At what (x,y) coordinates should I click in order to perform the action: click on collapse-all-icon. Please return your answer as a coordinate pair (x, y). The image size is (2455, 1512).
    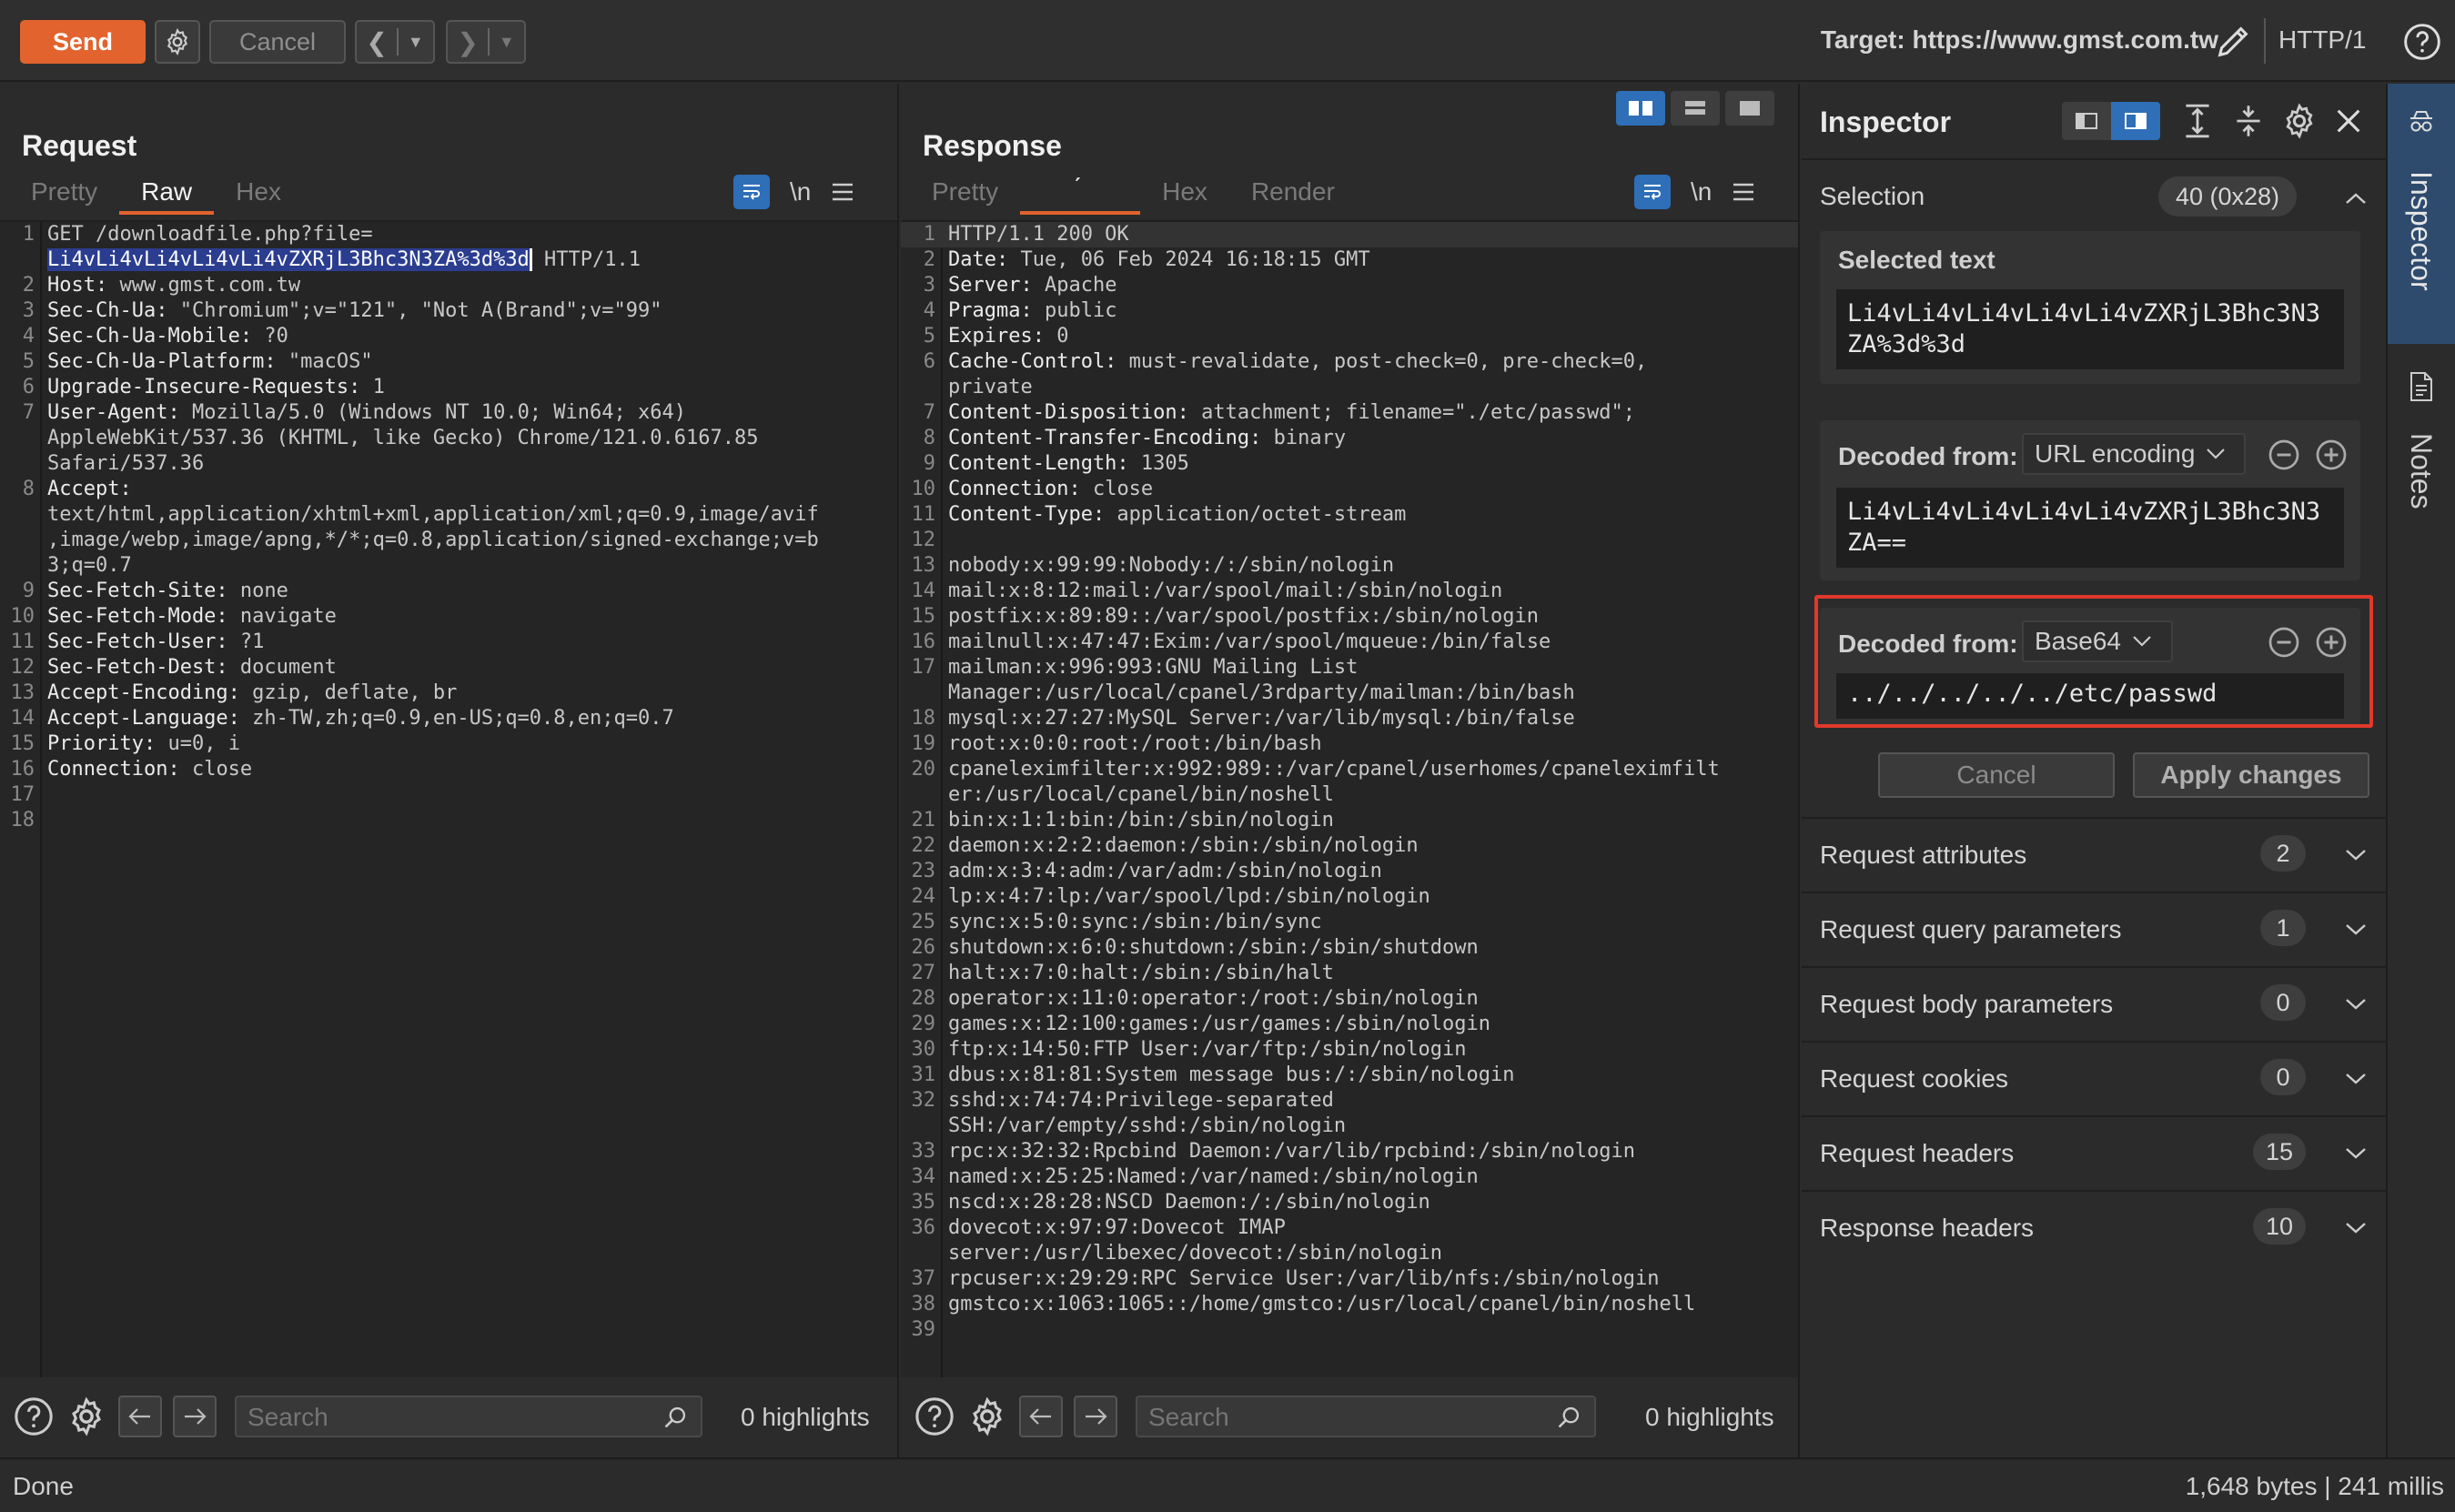
    Looking at the image, I should click on (2248, 121).